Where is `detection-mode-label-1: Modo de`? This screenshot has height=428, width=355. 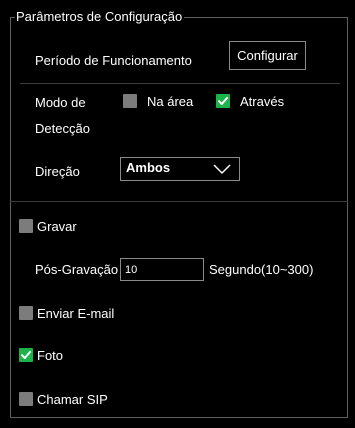
detection-mode-label-1: Modo de is located at coordinates (60, 102).